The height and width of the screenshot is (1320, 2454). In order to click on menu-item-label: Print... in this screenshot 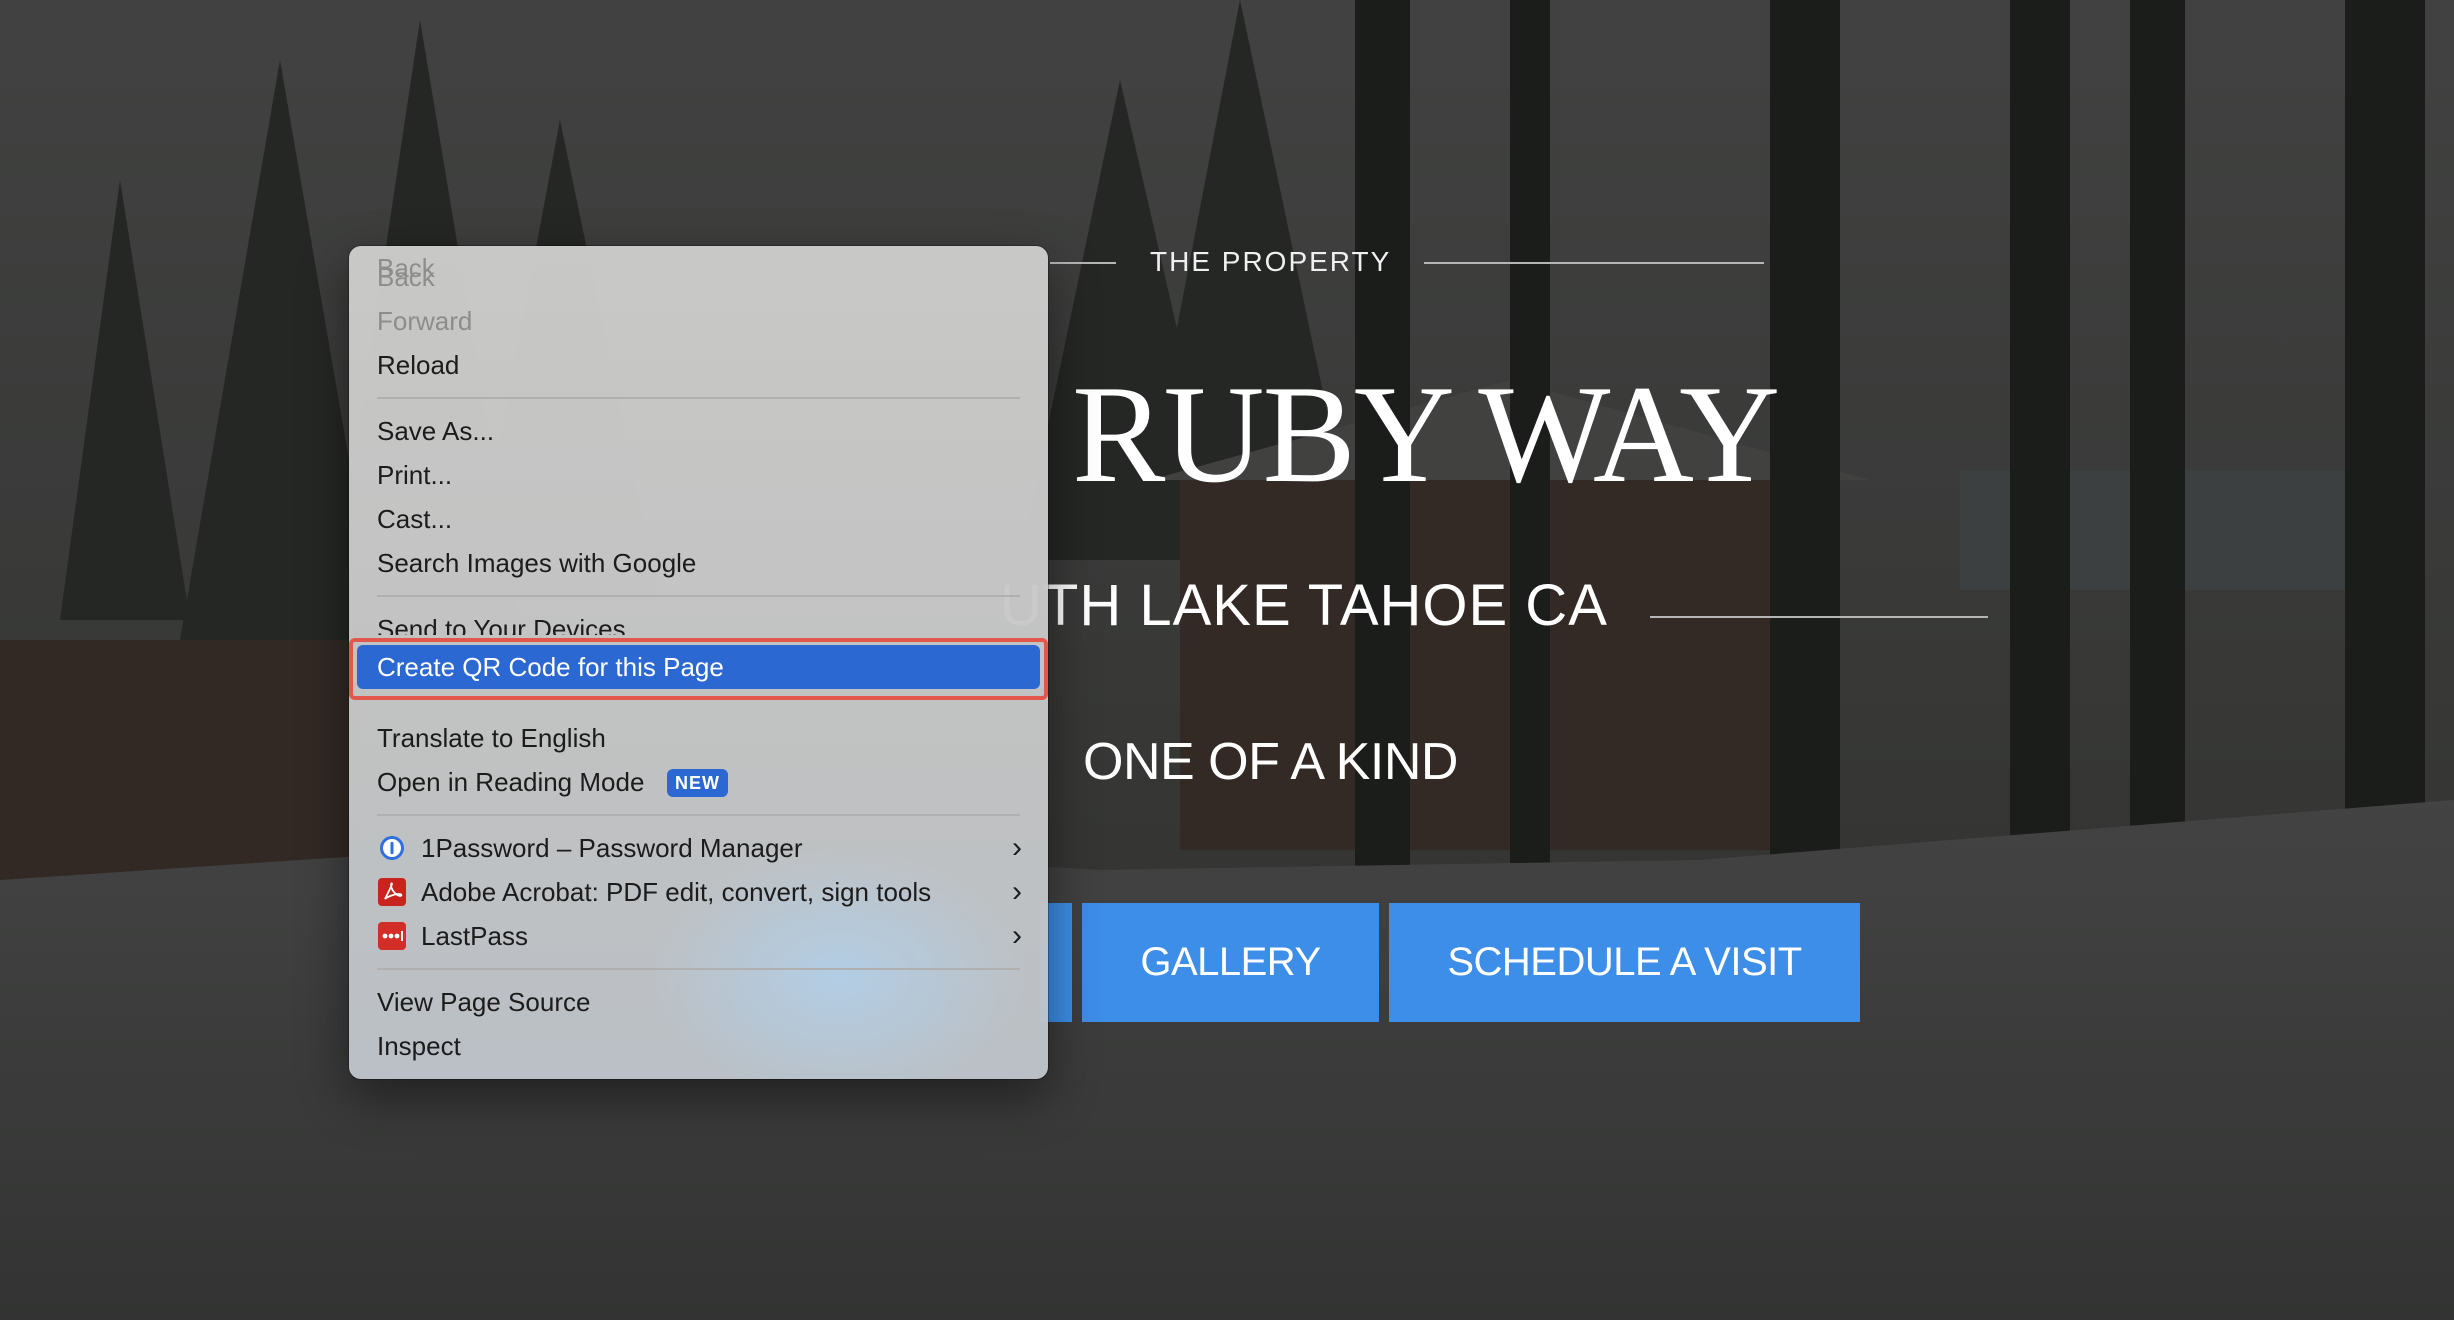, I will do `click(415, 475)`.